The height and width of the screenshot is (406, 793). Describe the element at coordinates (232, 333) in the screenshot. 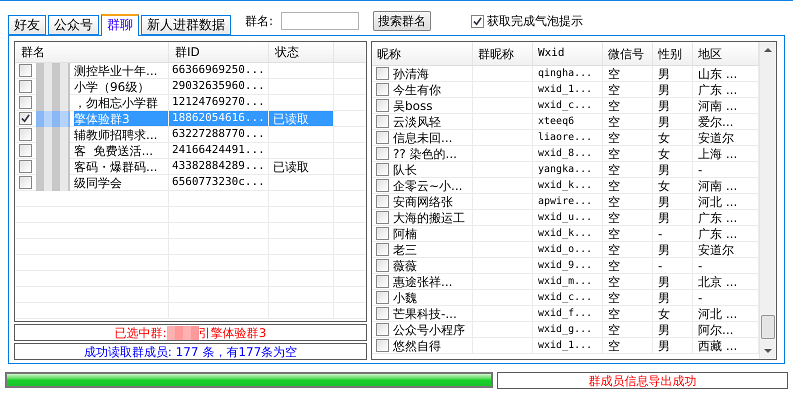

I see `selected-group-name: 引擎体验群3` at that location.